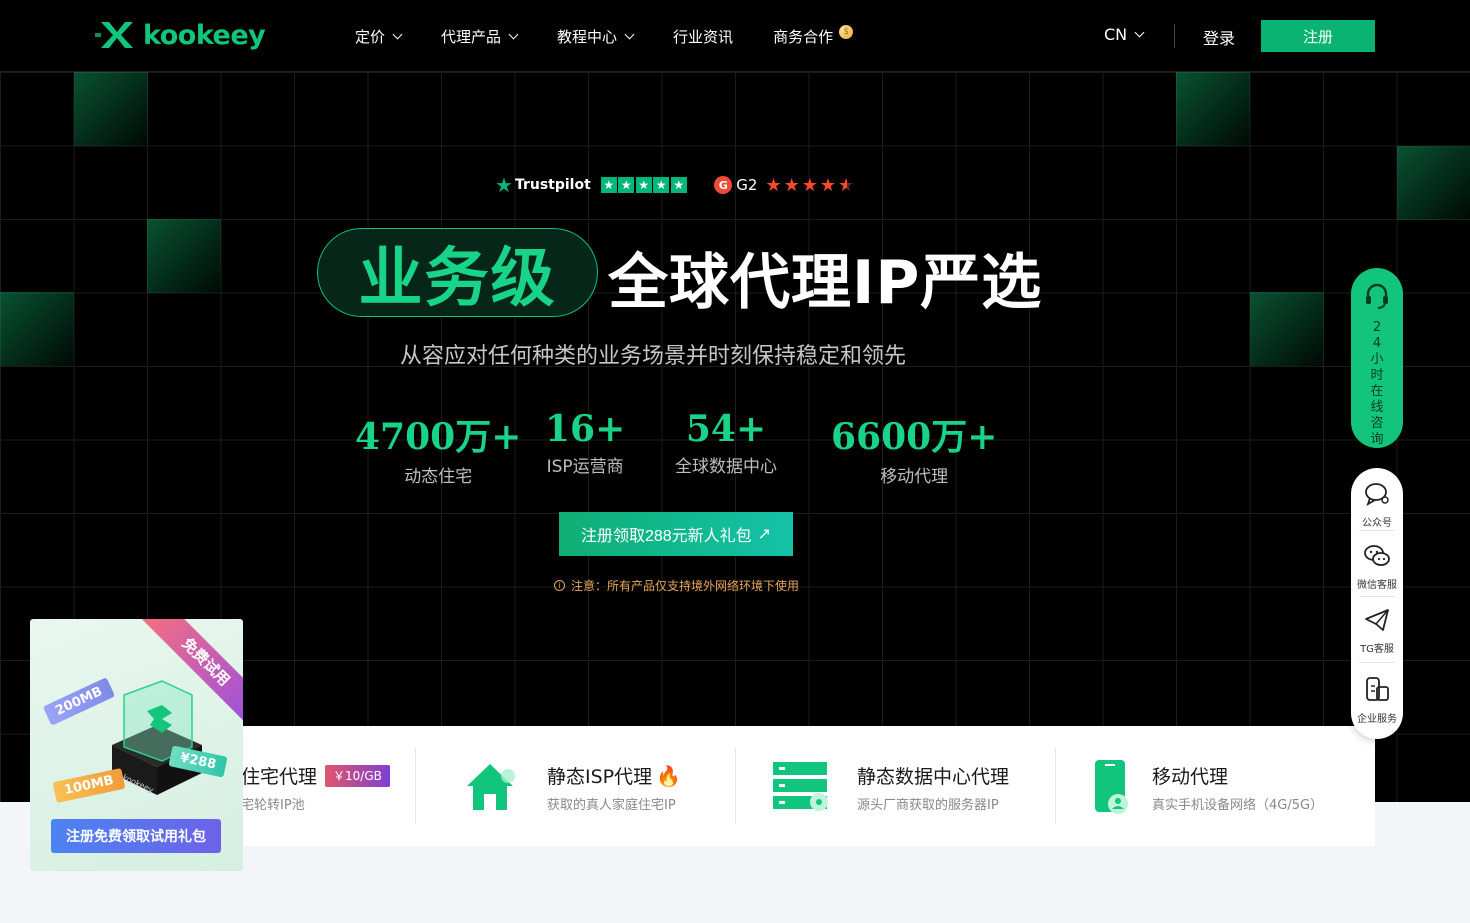  I want to click on wechat-service-button: 微信客服, so click(1377, 566).